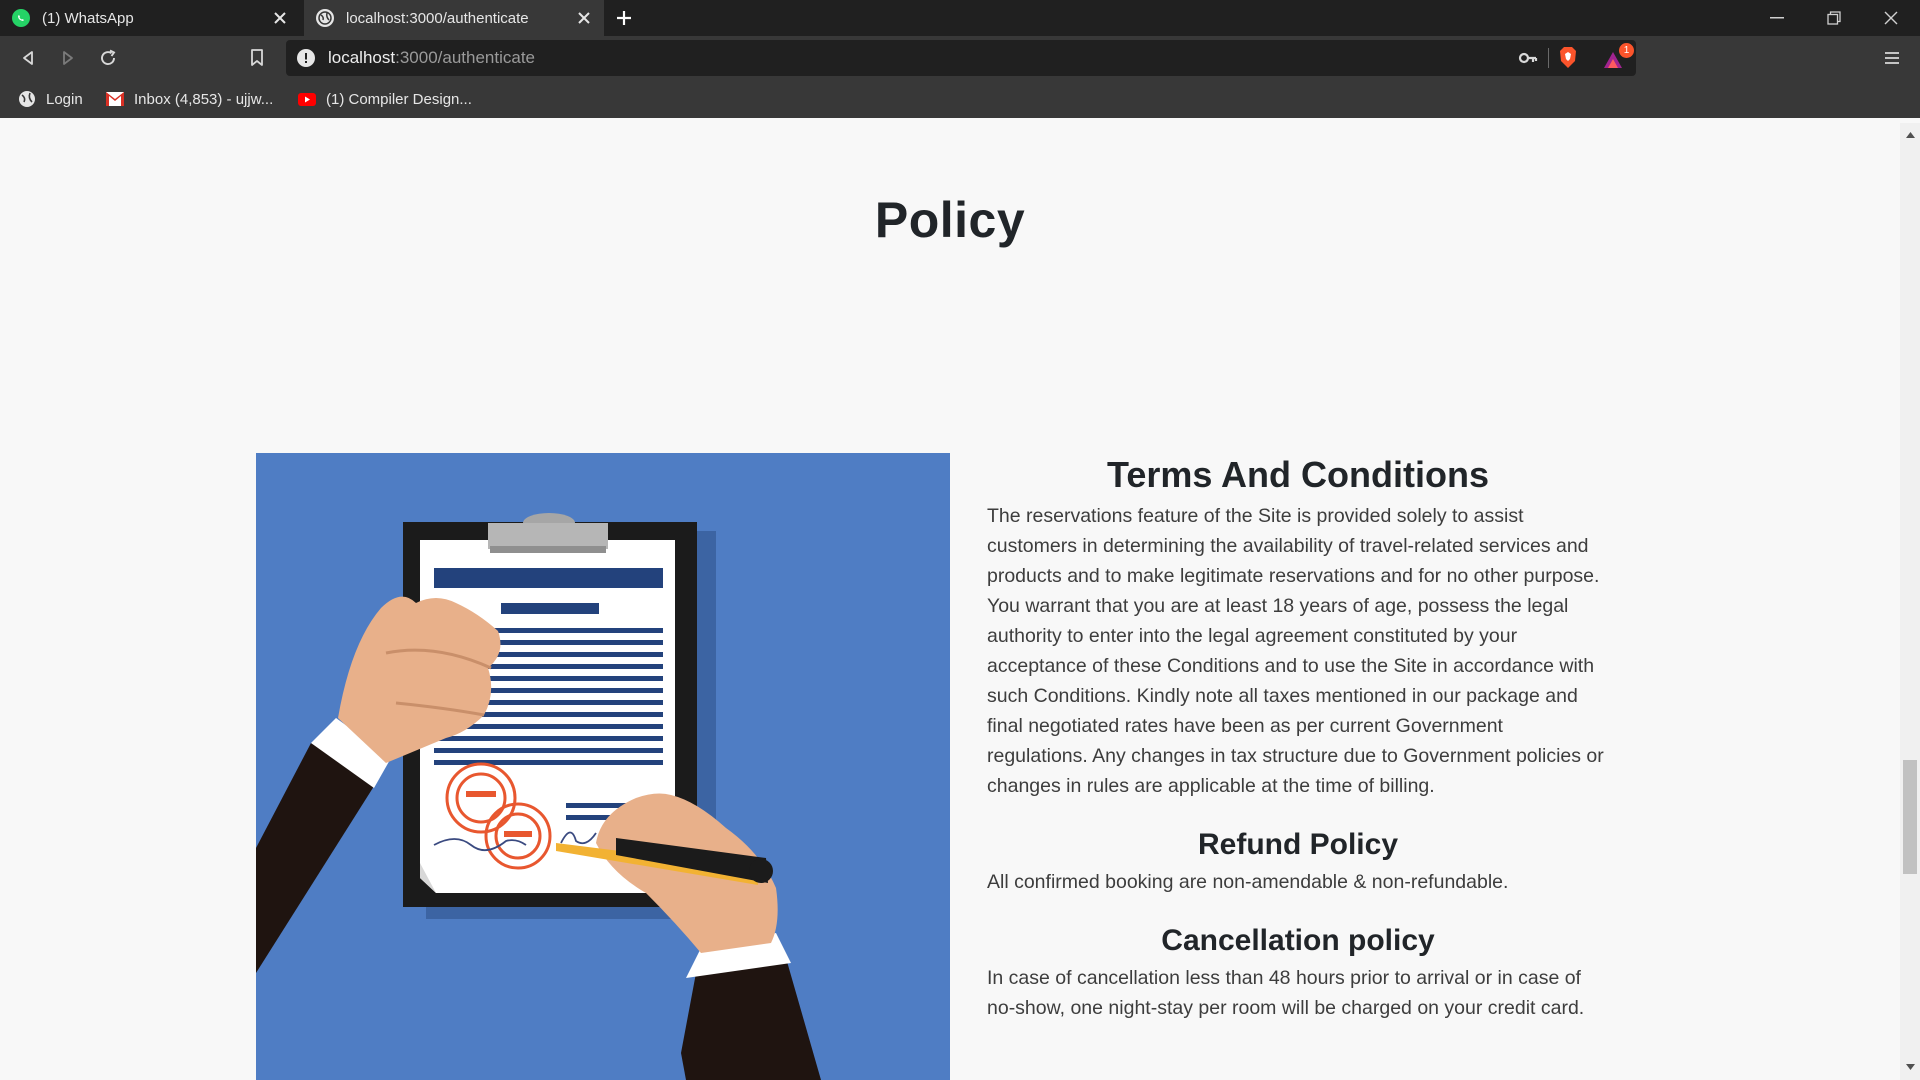 The width and height of the screenshot is (1920, 1080). What do you see at coordinates (1626, 50) in the screenshot?
I see `notification-badge: 1` at bounding box center [1626, 50].